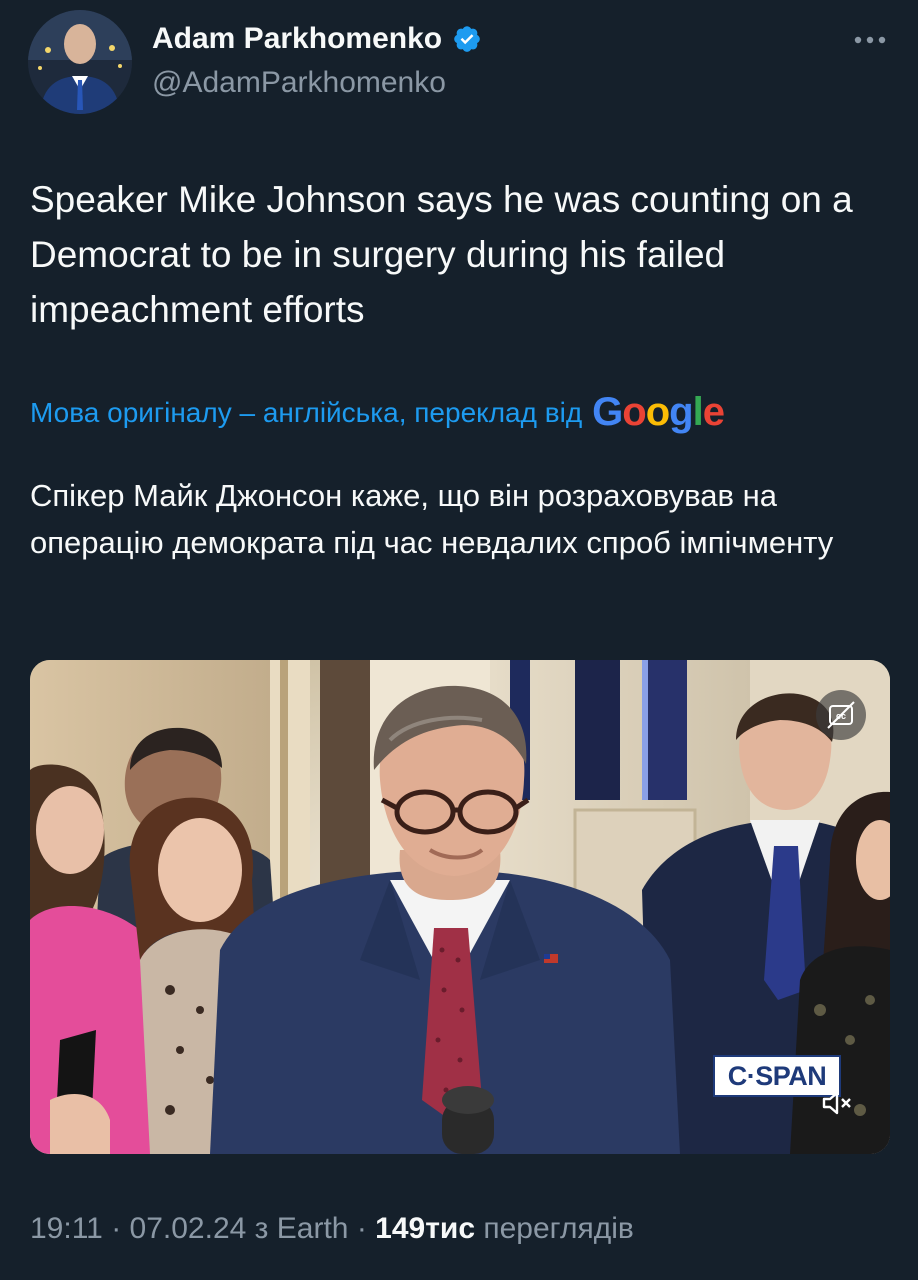 This screenshot has width=918, height=1280. I want to click on author-handle: @AdamParkhomenko, so click(299, 83).